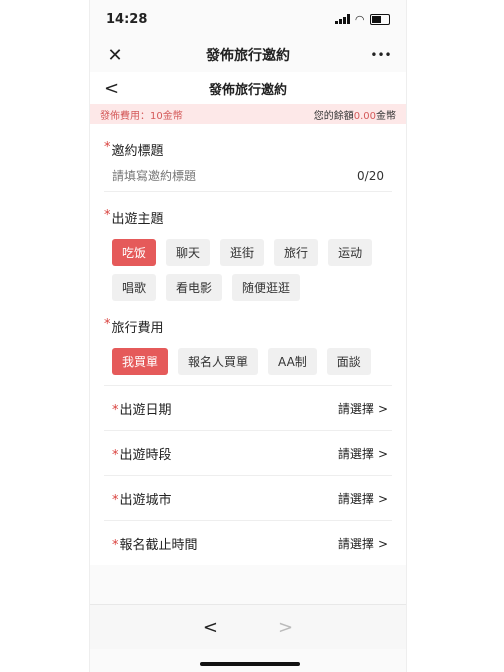 Image resolution: width=504 pixels, height=672 pixels. Describe the element at coordinates (381, 55) in the screenshot. I see `more-icon: •••` at that location.